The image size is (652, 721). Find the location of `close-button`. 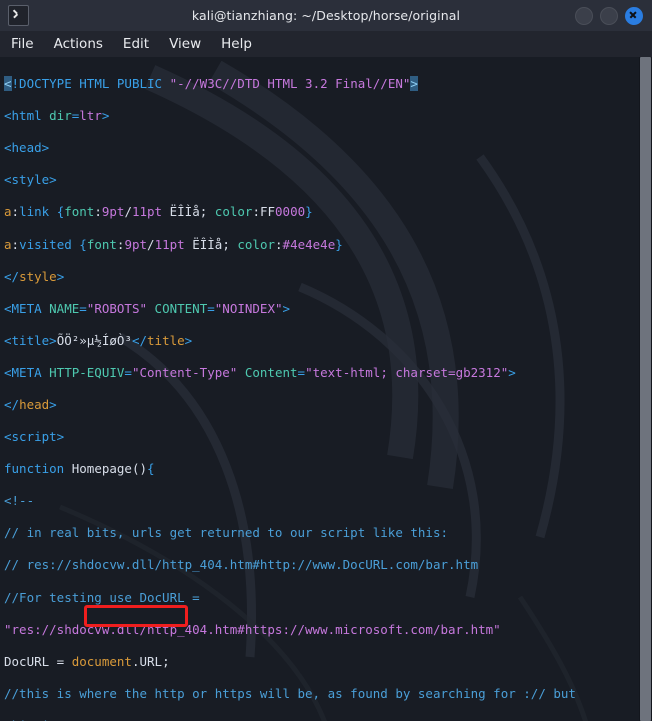

close-button is located at coordinates (634, 15).